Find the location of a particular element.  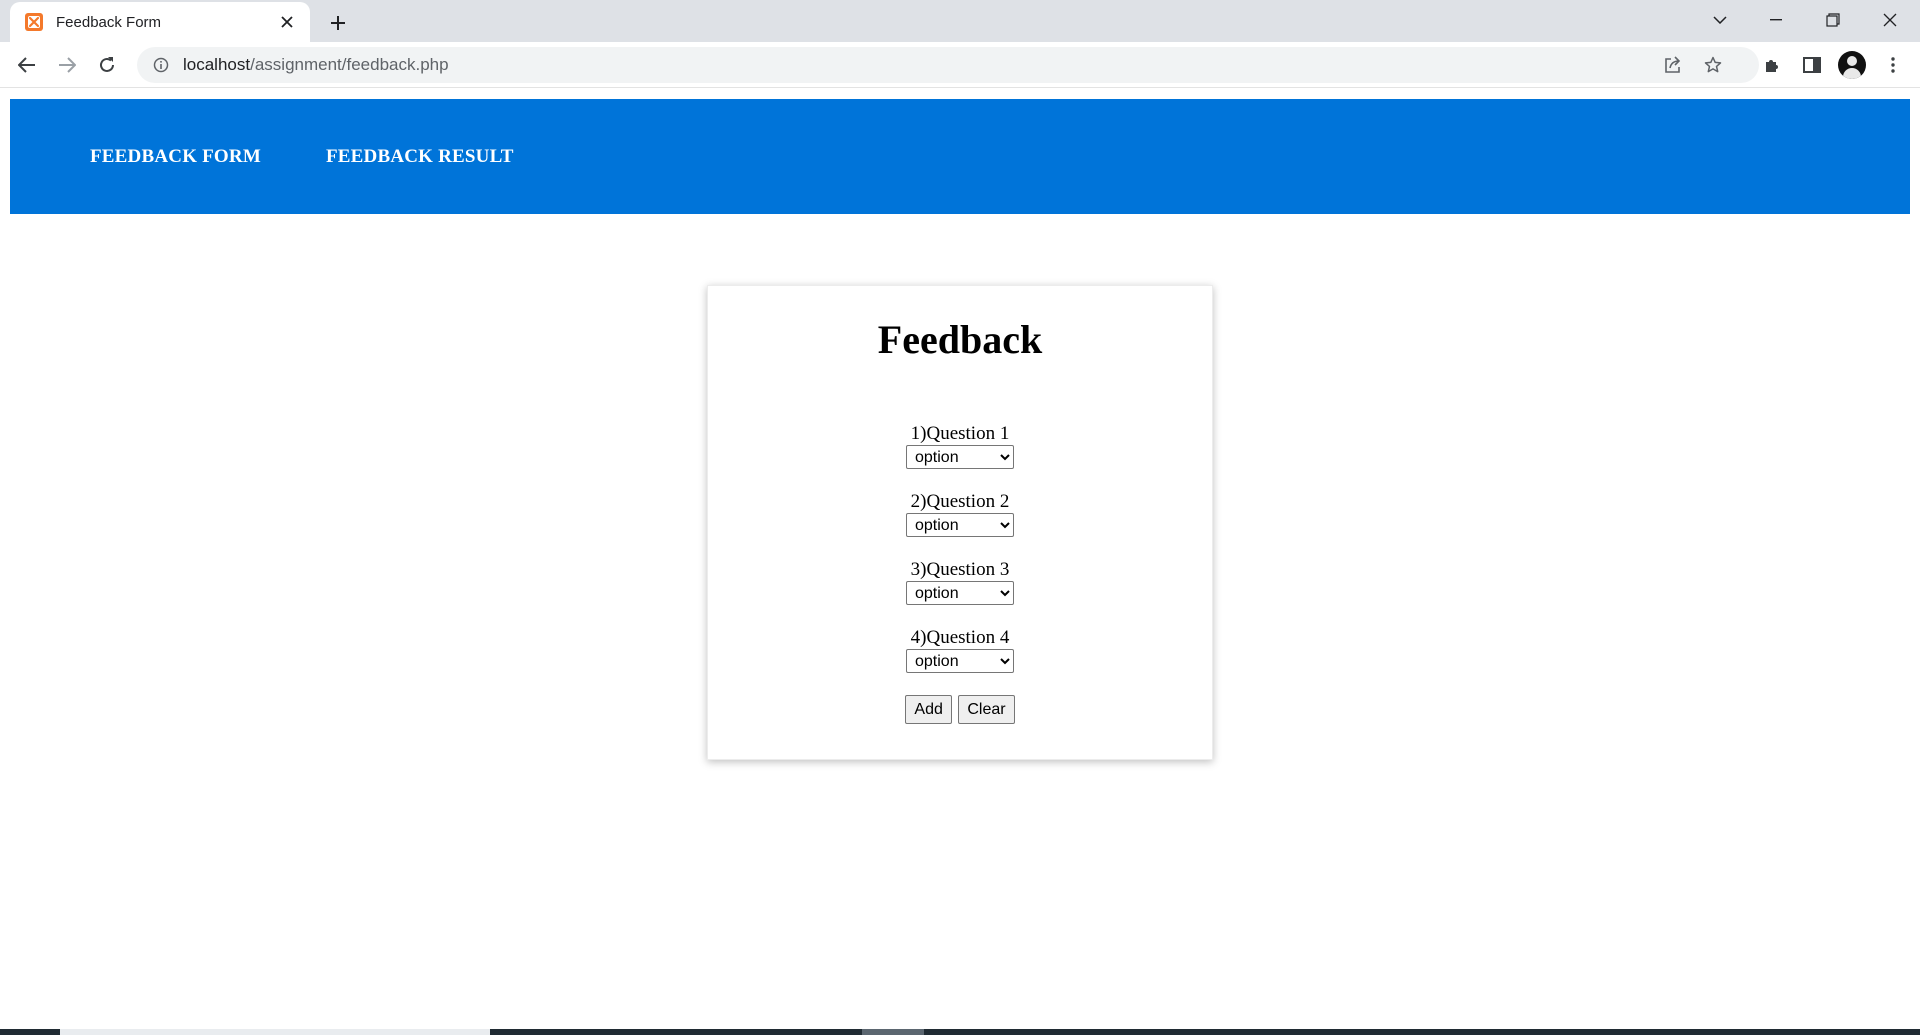

add-button: Add is located at coordinates (928, 709).